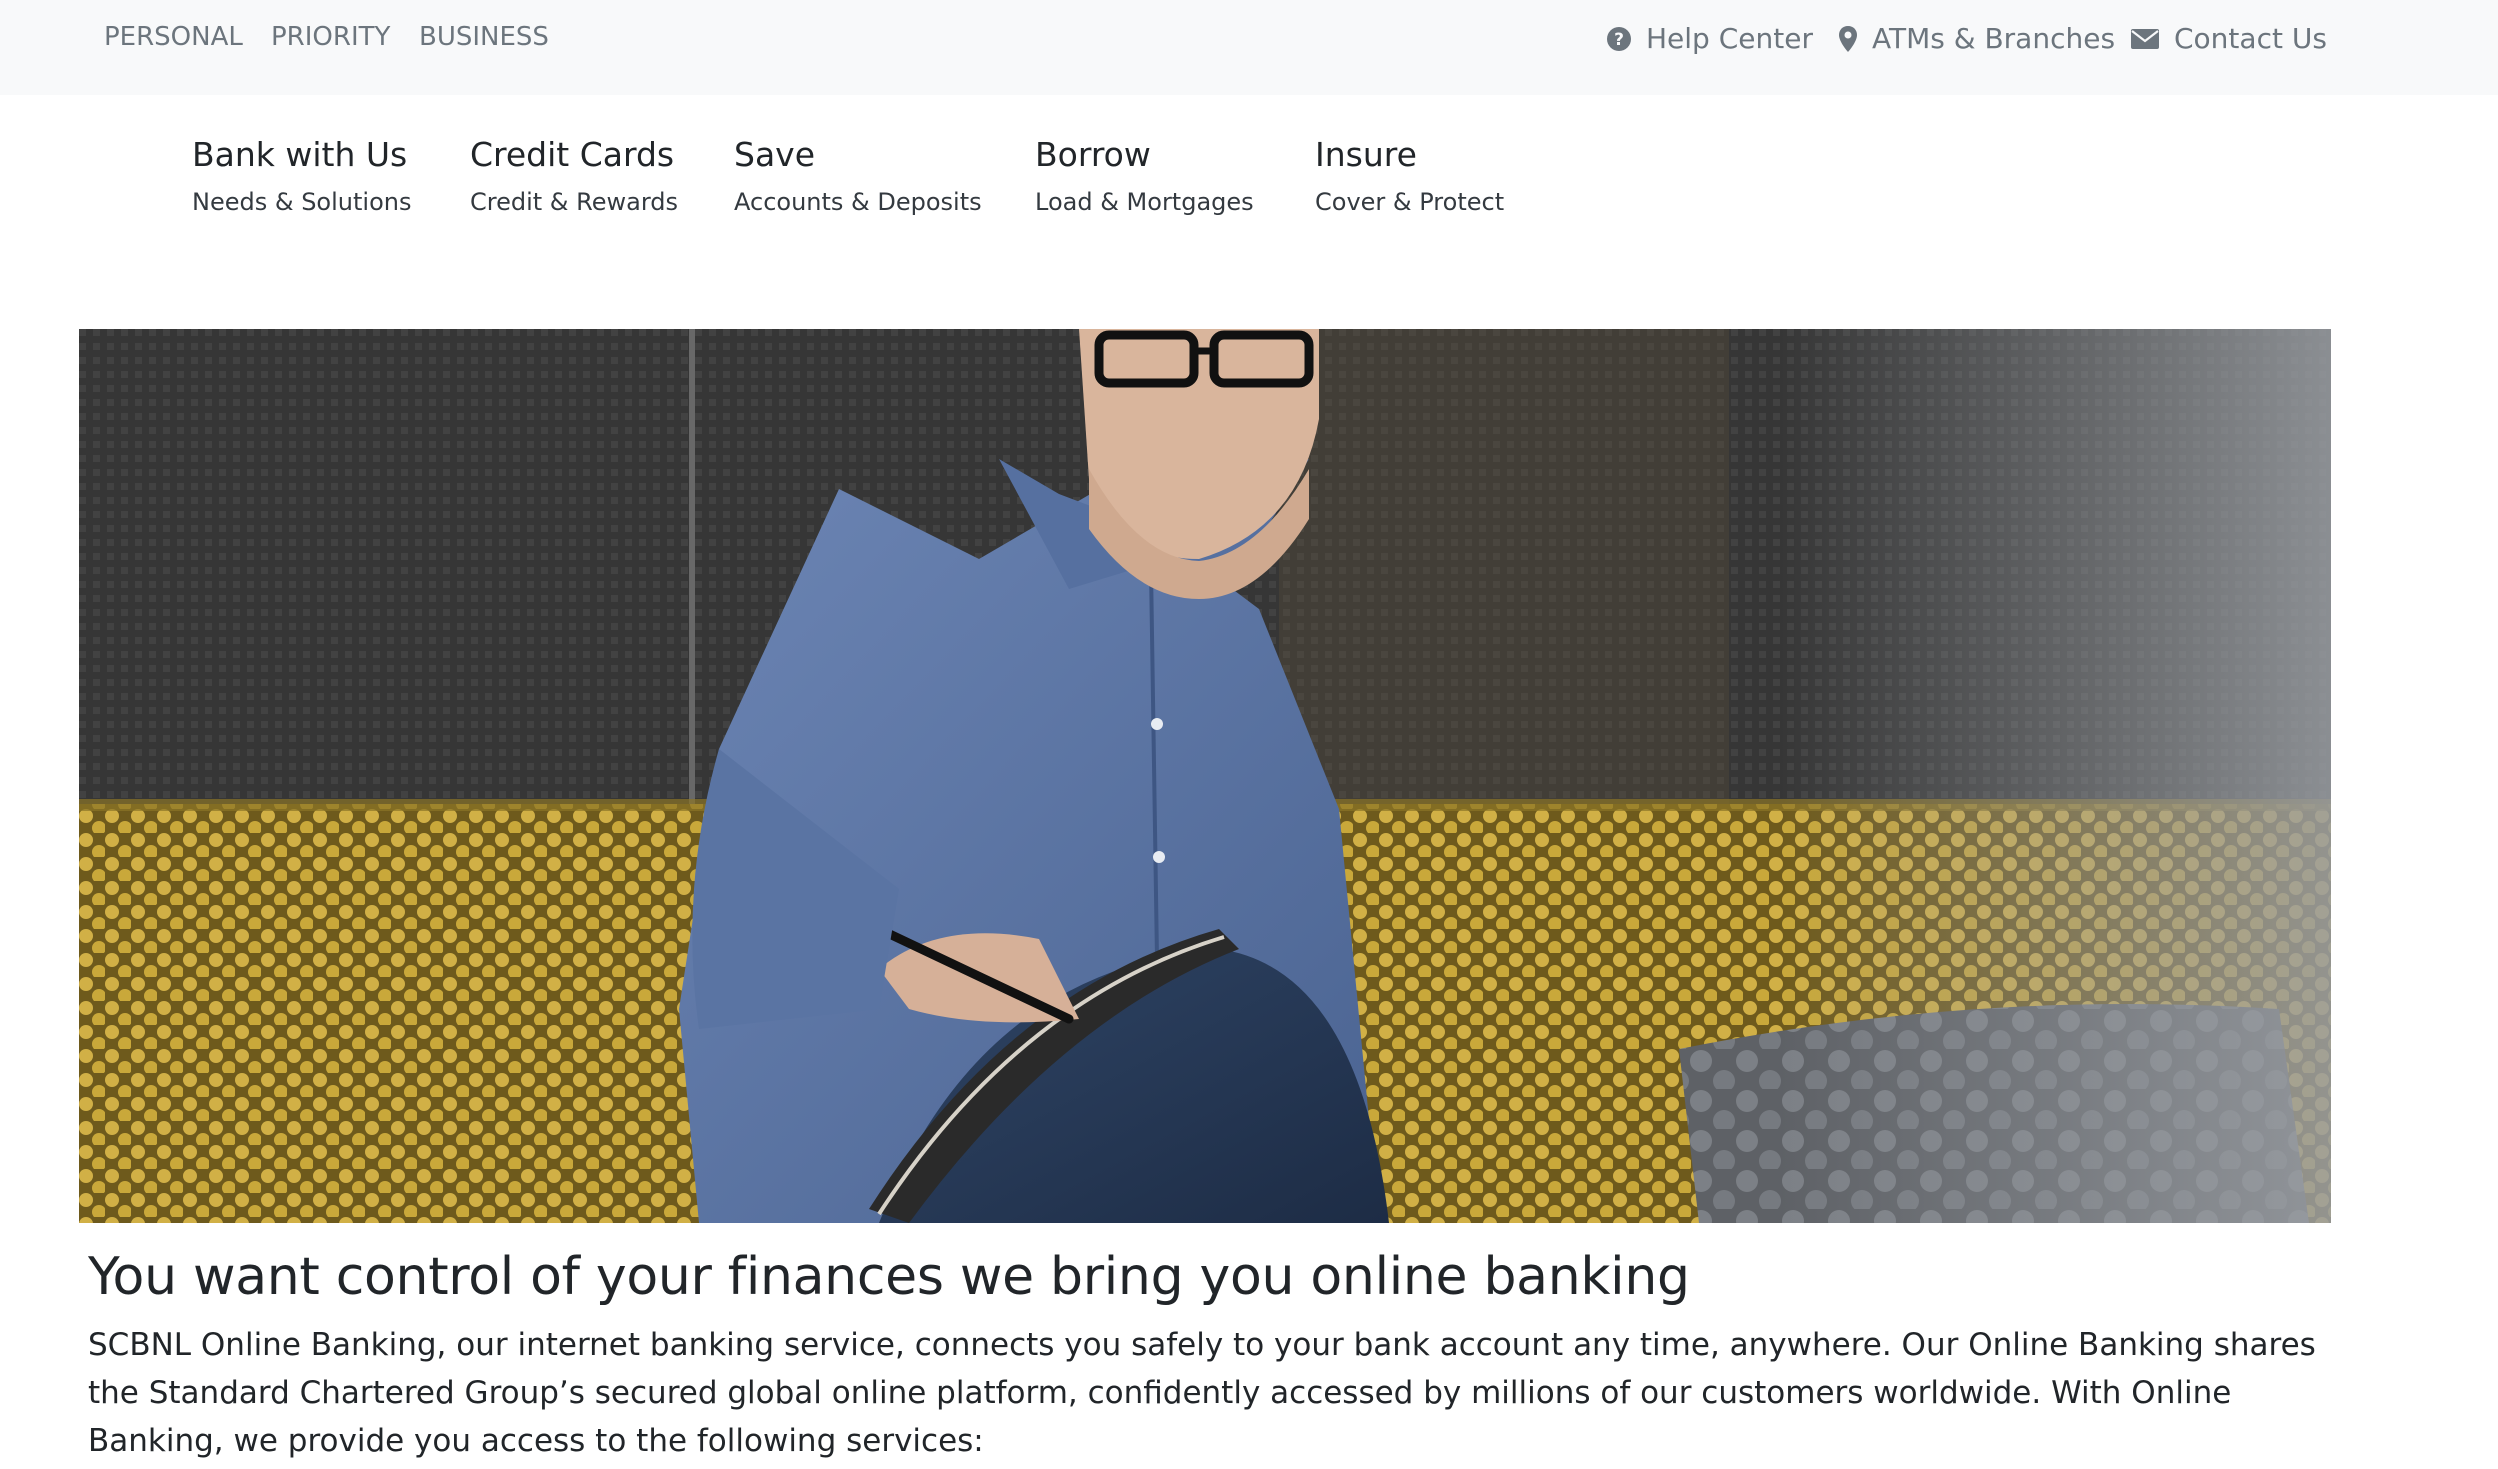 Image resolution: width=2498 pixels, height=1469 pixels. Describe the element at coordinates (572, 154) in the screenshot. I see `nav-title: Credit Cards` at that location.